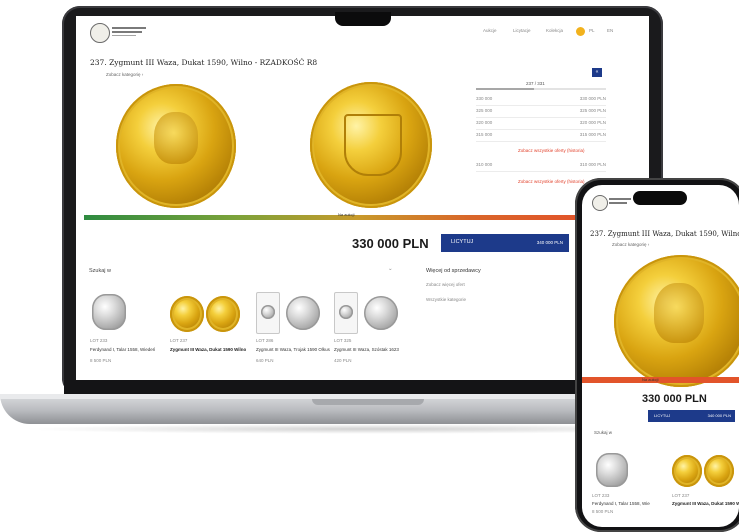 The height and width of the screenshot is (532, 739). What do you see at coordinates (362, 387) in the screenshot?
I see `laptop-chin` at bounding box center [362, 387].